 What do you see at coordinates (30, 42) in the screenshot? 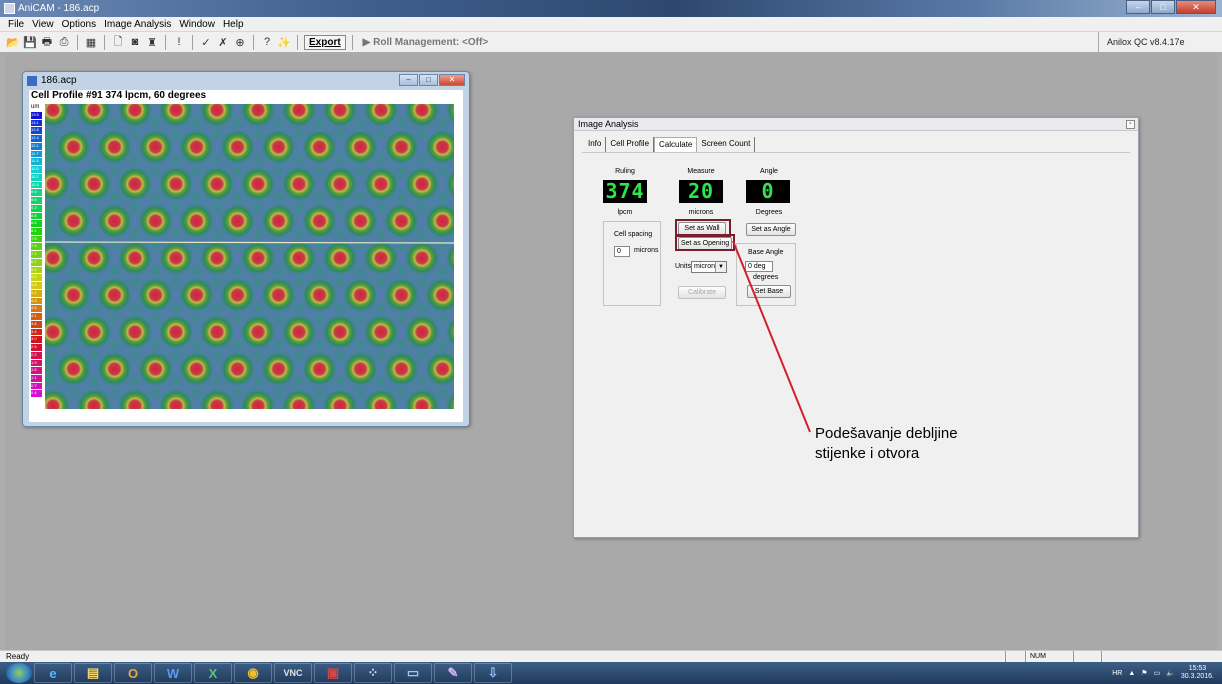
I see `save-icon: 💾` at bounding box center [30, 42].